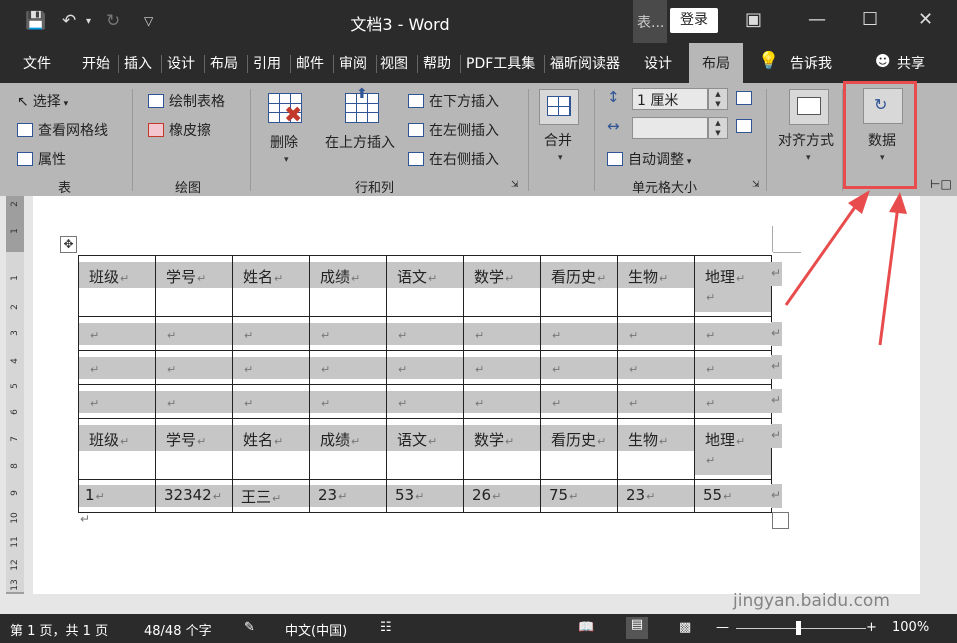 The height and width of the screenshot is (643, 957). I want to click on print-layout-icon: ▤, so click(637, 628).